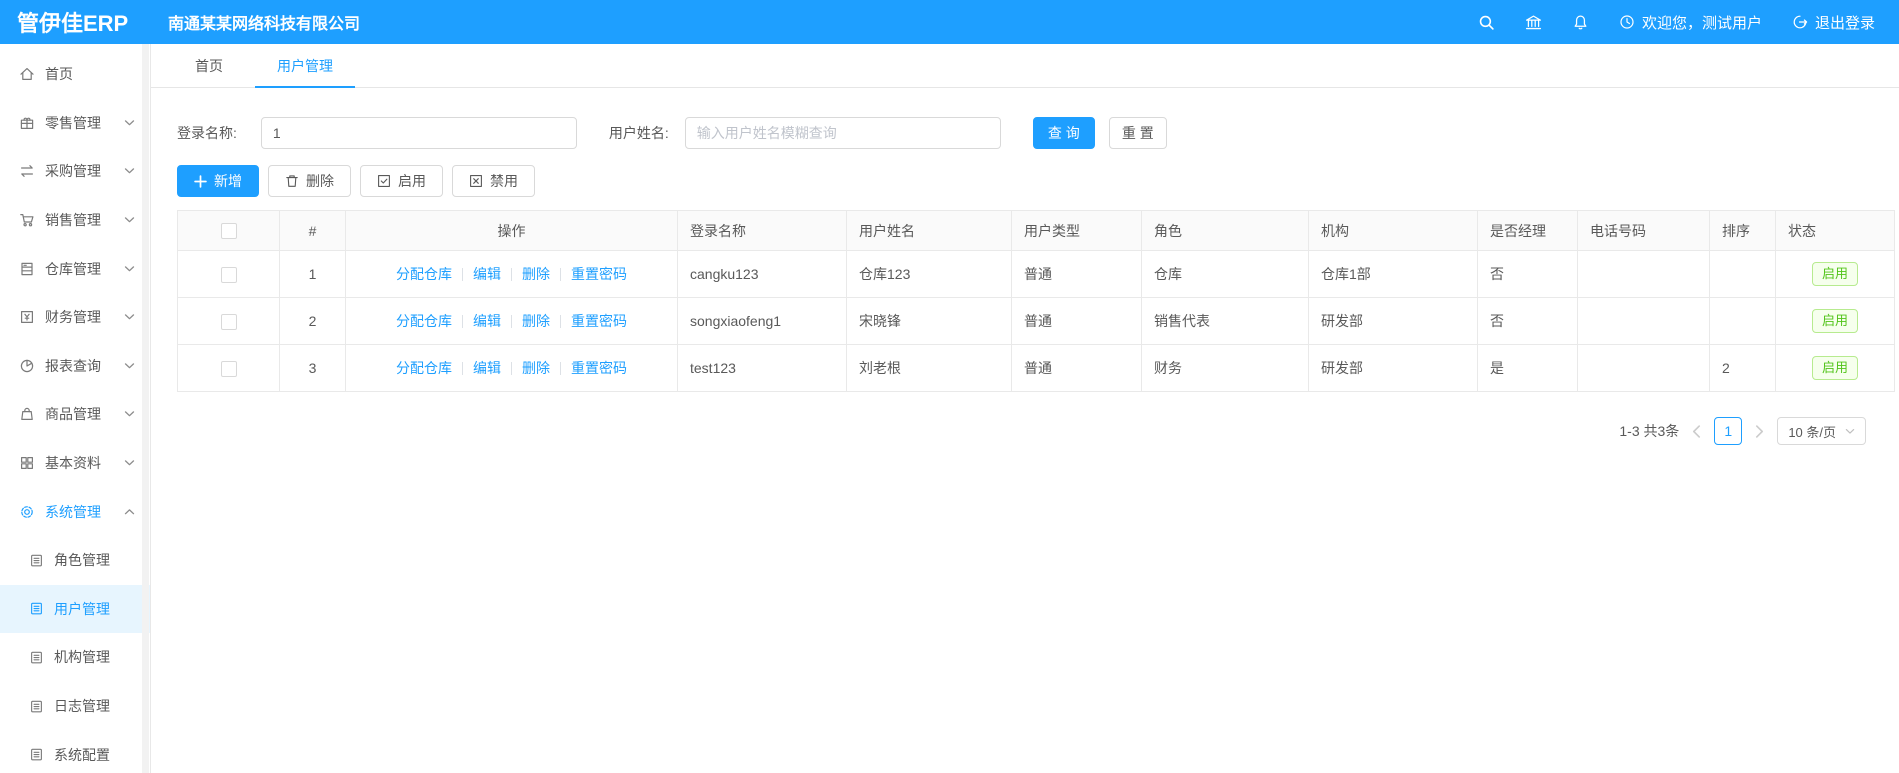 This screenshot has width=1899, height=773. I want to click on cell-phone, so click(1643, 321).